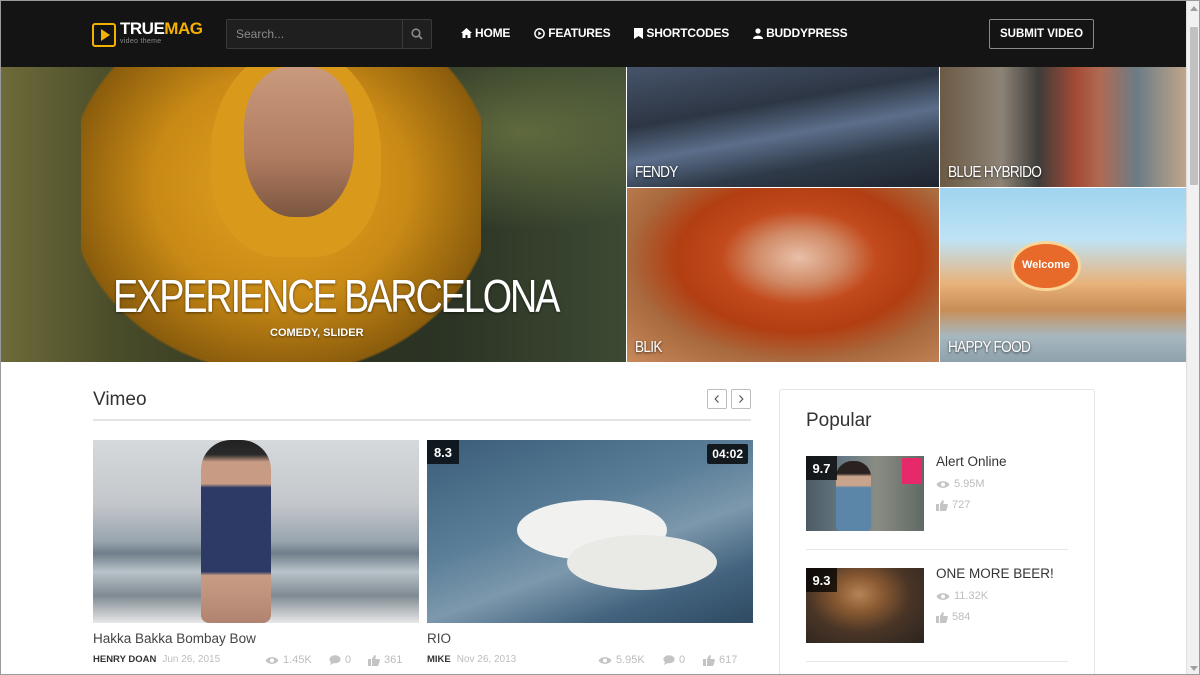 This screenshot has width=1200, height=675. Describe the element at coordinates (961, 505) in the screenshot. I see `likes-value: 727` at that location.